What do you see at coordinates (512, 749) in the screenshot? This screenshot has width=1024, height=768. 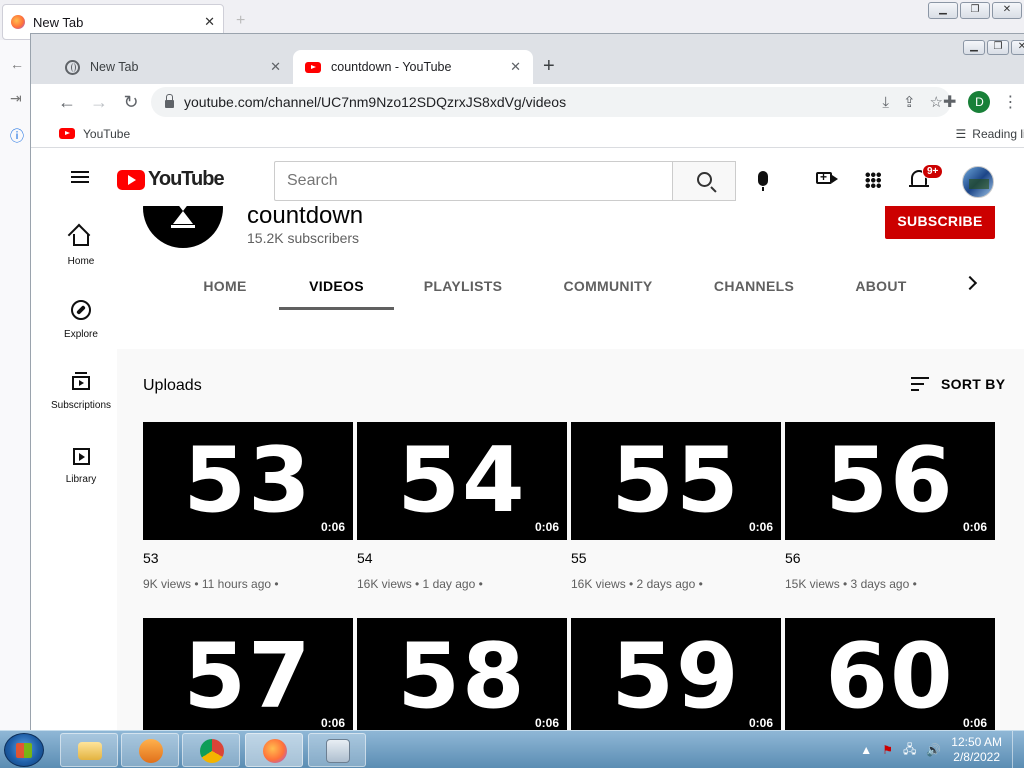 I see `taskbar: ▲ ⚑ 🖧 🔊 12:50 AM 2/8/2022` at bounding box center [512, 749].